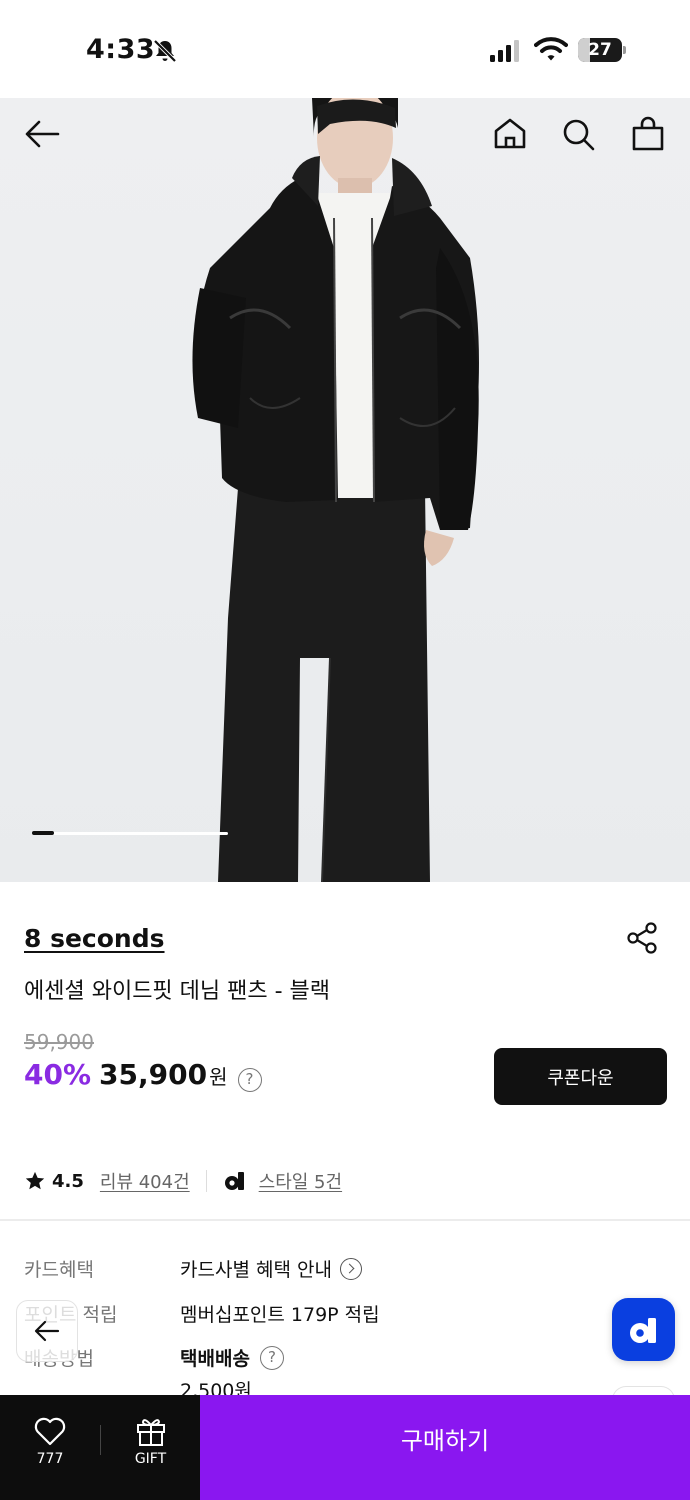  What do you see at coordinates (578, 134) in the screenshot?
I see `search-icon` at bounding box center [578, 134].